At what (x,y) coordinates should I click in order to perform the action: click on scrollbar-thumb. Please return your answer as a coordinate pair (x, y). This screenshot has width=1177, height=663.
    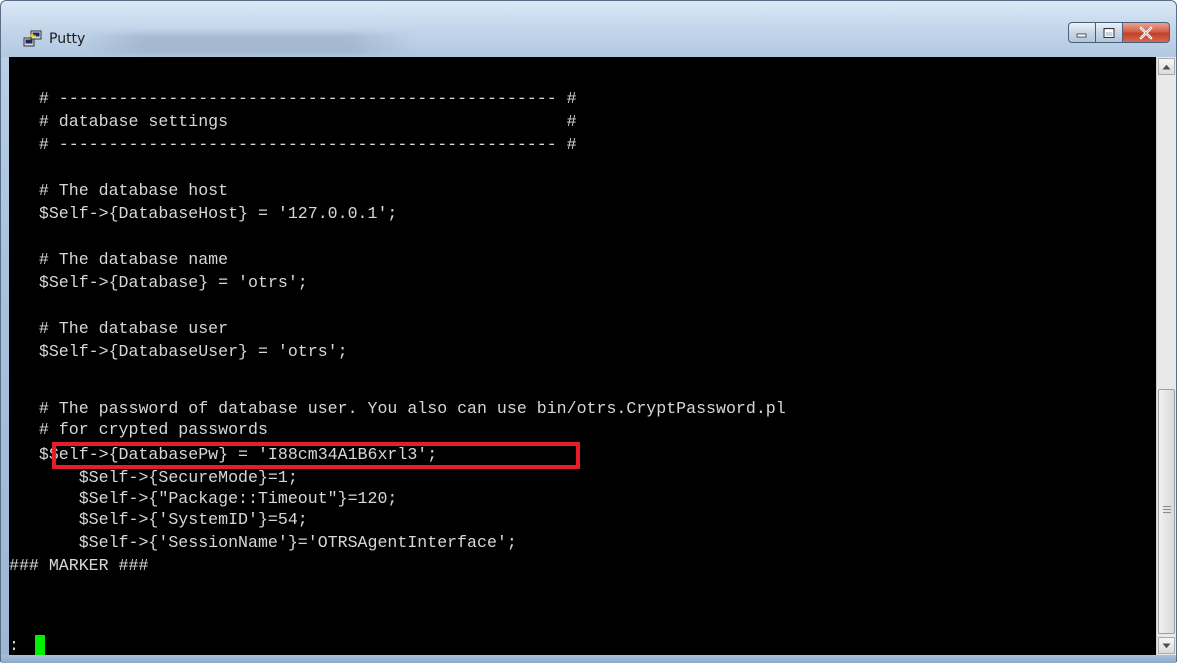
    Looking at the image, I should click on (1166, 511).